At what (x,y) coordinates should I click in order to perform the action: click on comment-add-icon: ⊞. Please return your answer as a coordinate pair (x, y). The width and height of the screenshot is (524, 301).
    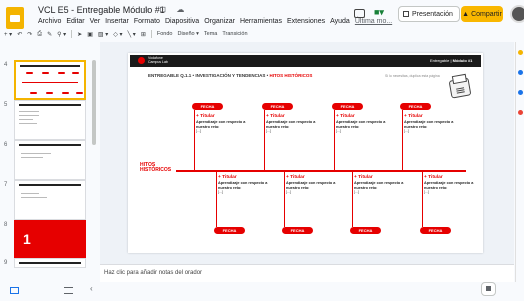
    Looking at the image, I should click on (143, 34).